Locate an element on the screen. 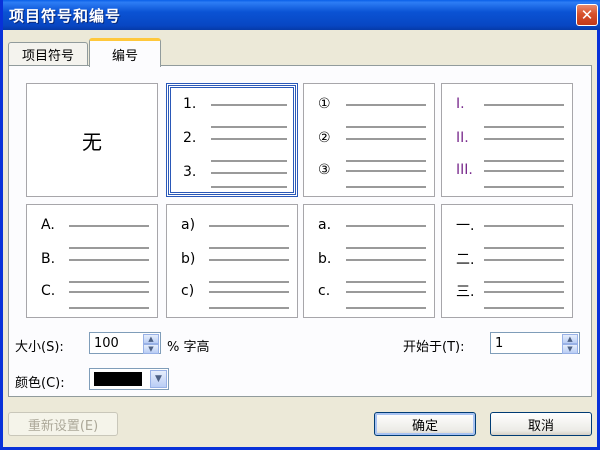  list-item: ③ is located at coordinates (372, 170).